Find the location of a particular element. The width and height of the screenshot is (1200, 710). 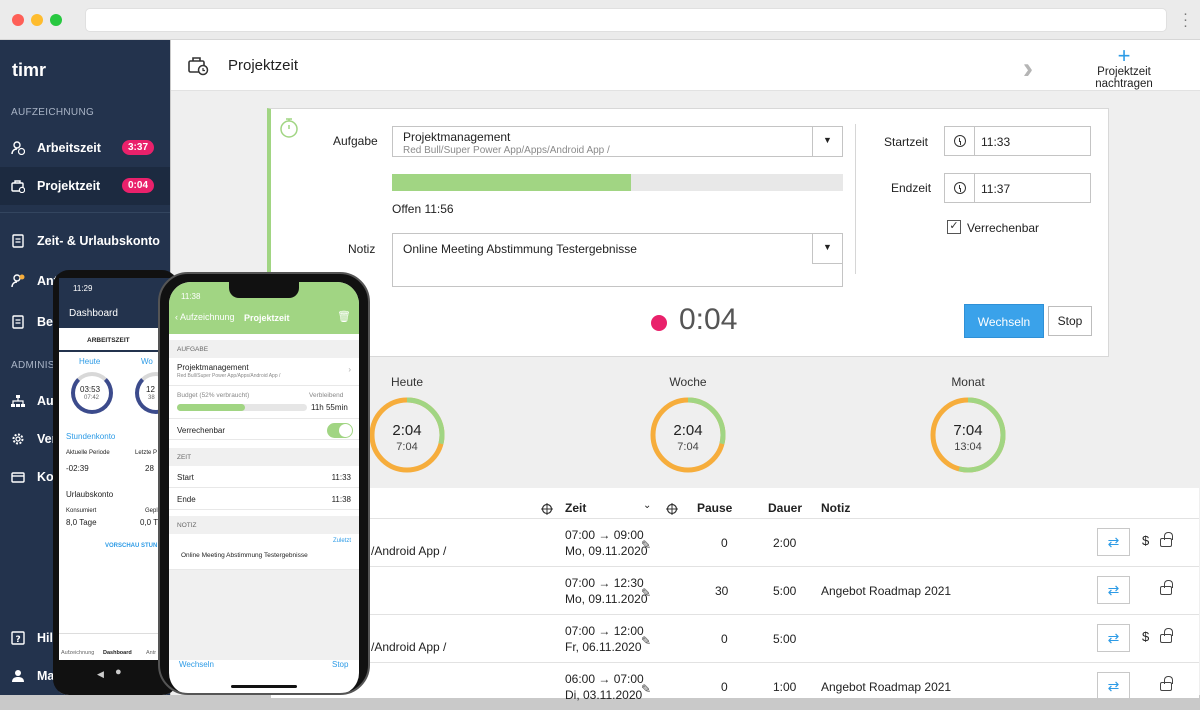

iphone-zuletzt-link: Zuletzt is located at coordinates (342, 541).